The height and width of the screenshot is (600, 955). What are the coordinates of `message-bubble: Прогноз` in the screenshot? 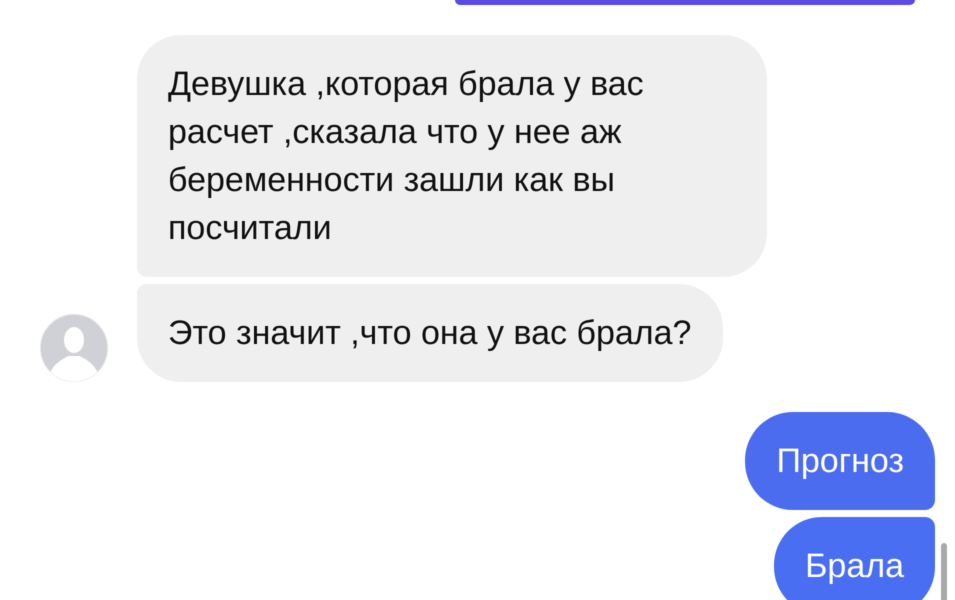 It's located at (840, 461).